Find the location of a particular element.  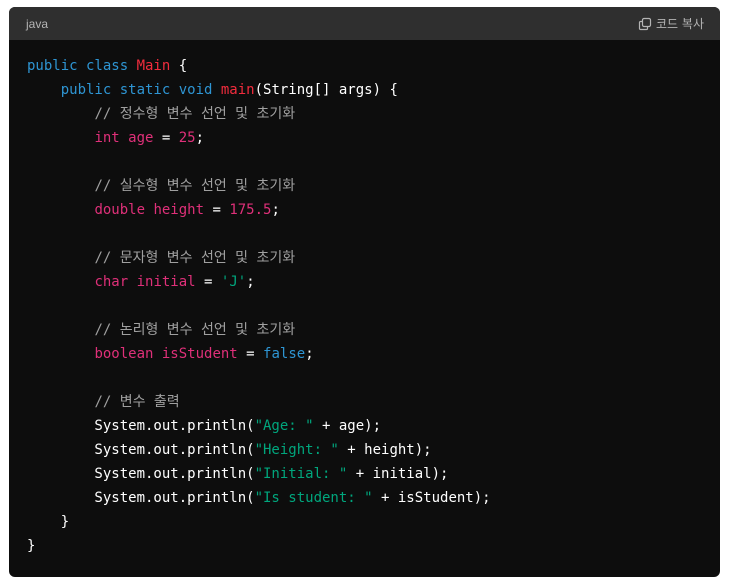

code-line: public class Main { is located at coordinates (373, 66).